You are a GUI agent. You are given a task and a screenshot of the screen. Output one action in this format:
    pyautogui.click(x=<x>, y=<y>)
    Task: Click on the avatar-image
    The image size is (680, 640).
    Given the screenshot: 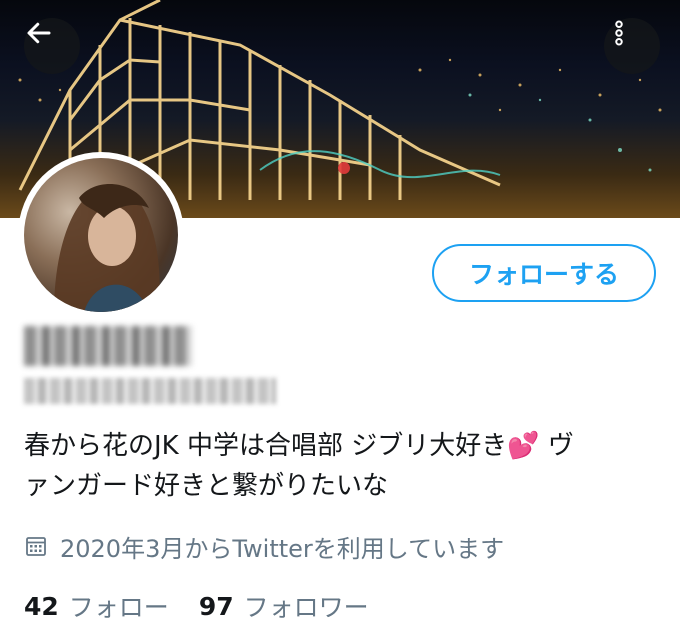 What is the action you would take?
    pyautogui.click(x=101, y=235)
    